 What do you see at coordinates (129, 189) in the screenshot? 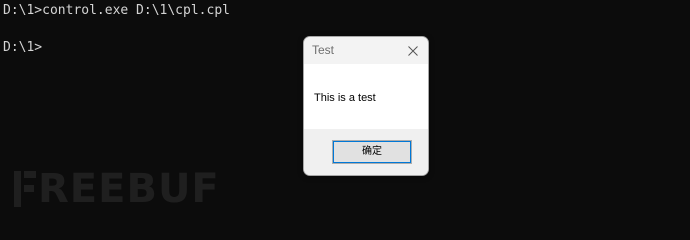
I see `watermark-text: REEBUF` at bounding box center [129, 189].